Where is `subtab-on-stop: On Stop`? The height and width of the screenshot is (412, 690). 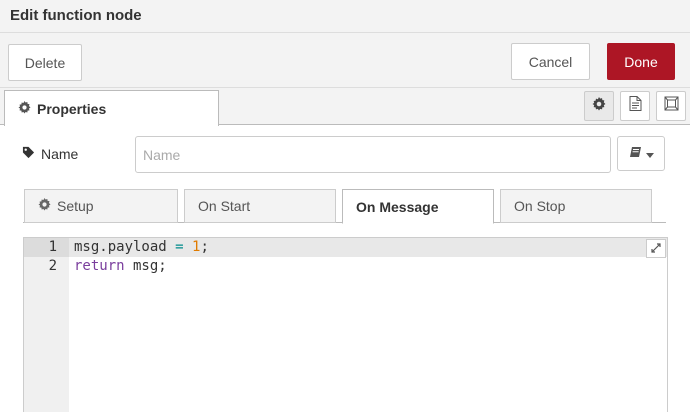
subtab-on-stop: On Stop is located at coordinates (576, 206).